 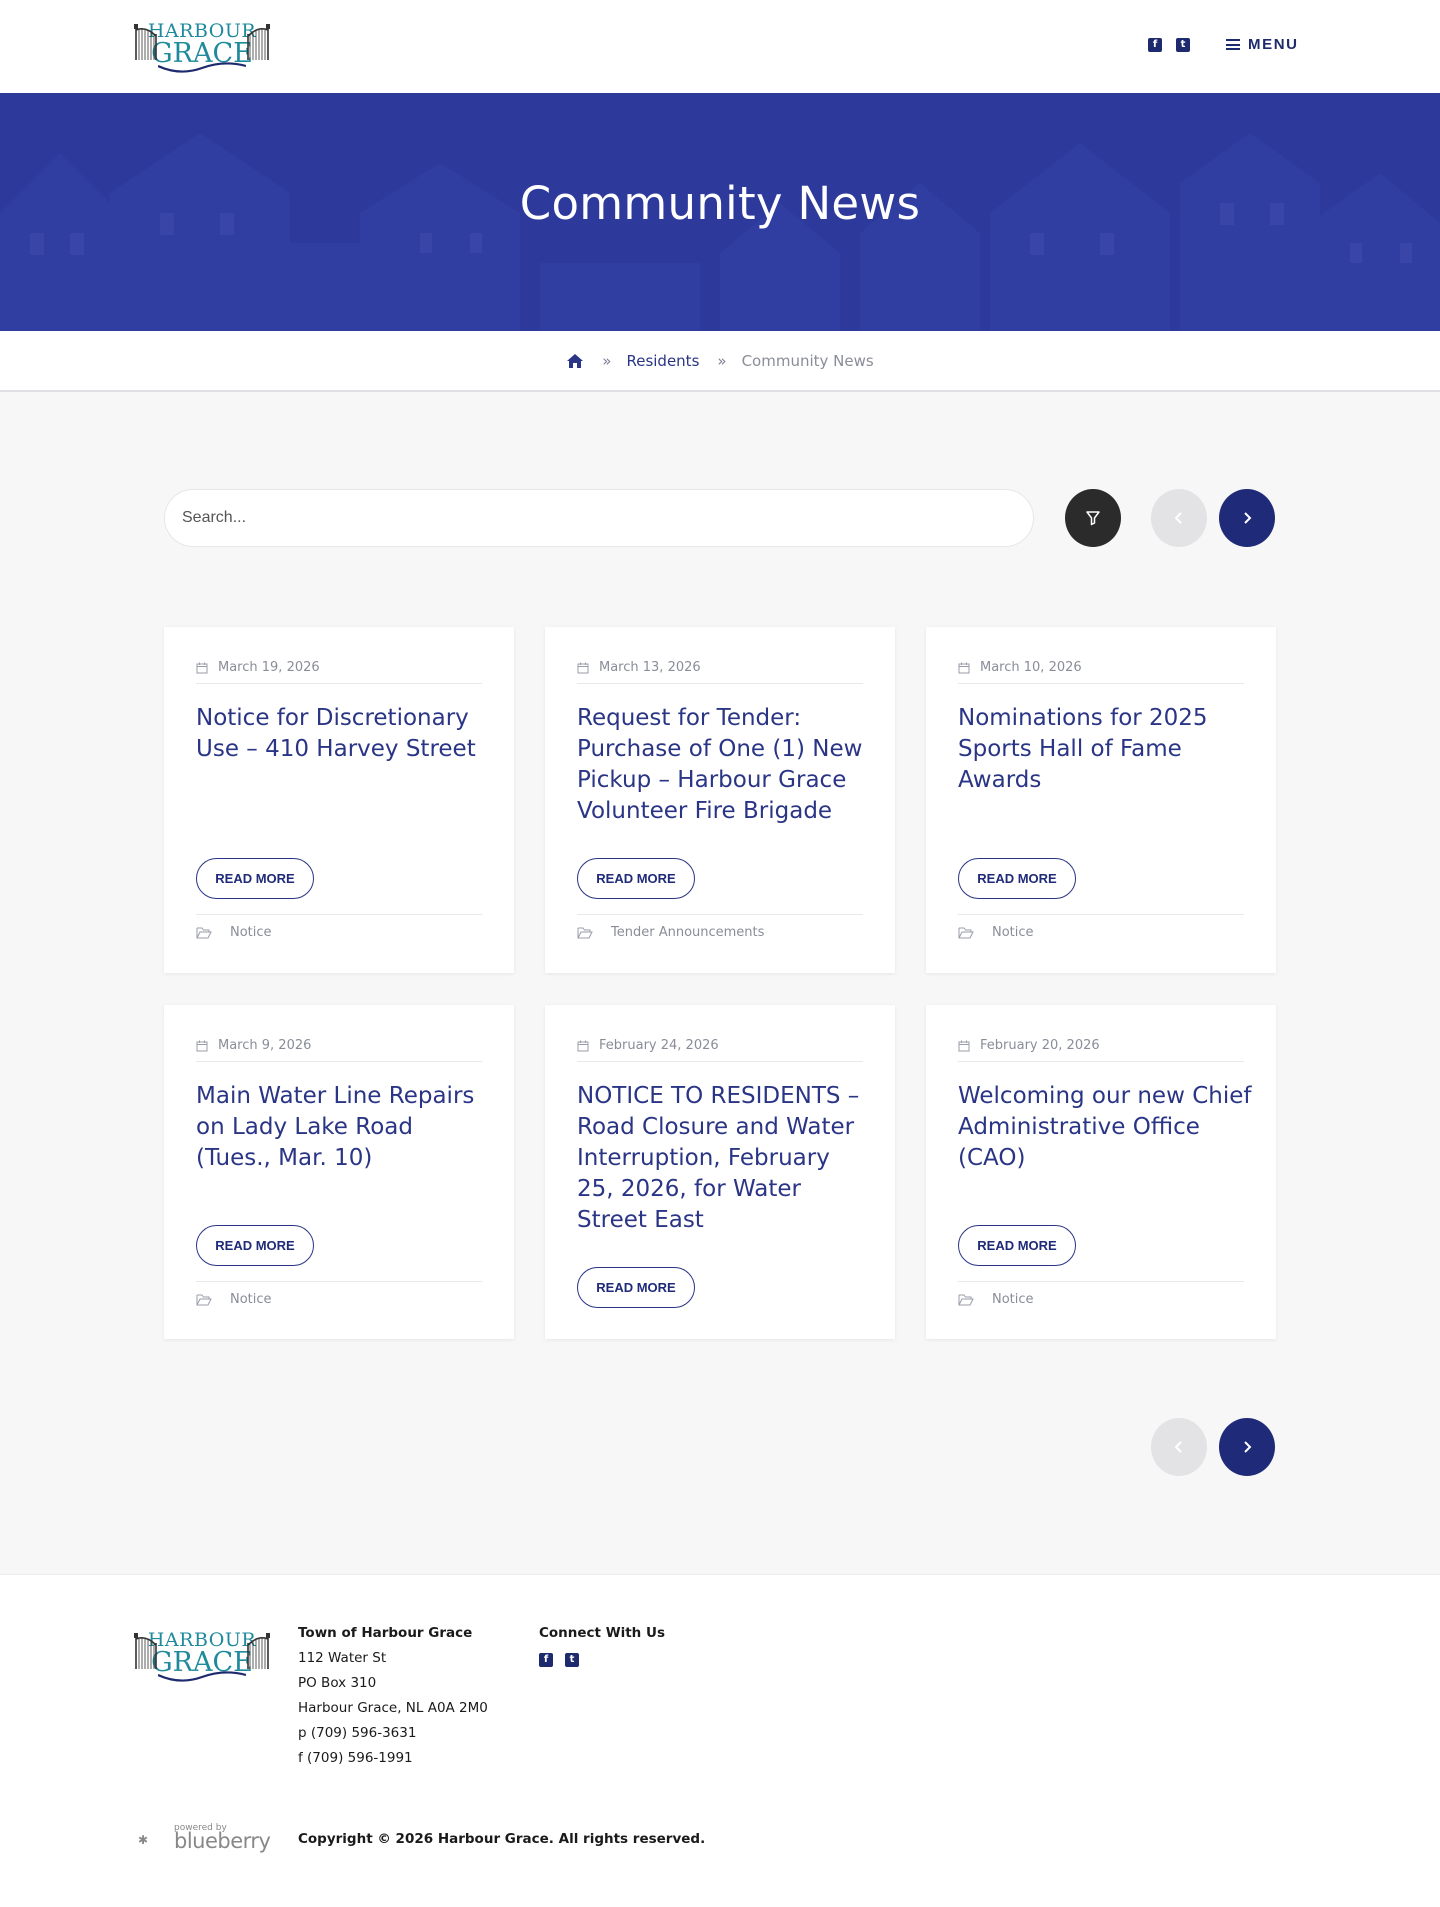 What do you see at coordinates (202, 1654) in the screenshot?
I see `footer-logo: HARBOUR GRACE` at bounding box center [202, 1654].